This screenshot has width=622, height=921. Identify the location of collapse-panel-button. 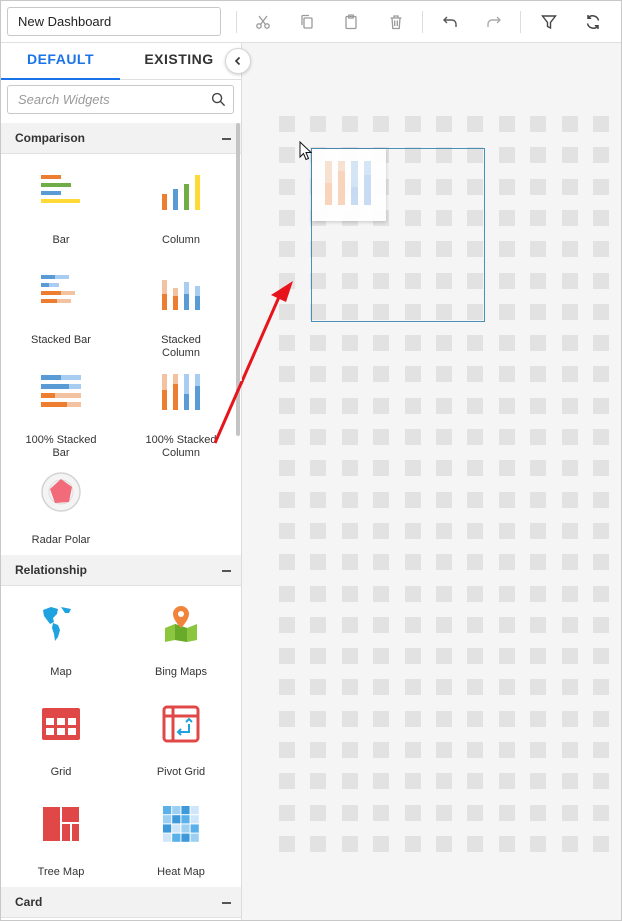
(238, 61).